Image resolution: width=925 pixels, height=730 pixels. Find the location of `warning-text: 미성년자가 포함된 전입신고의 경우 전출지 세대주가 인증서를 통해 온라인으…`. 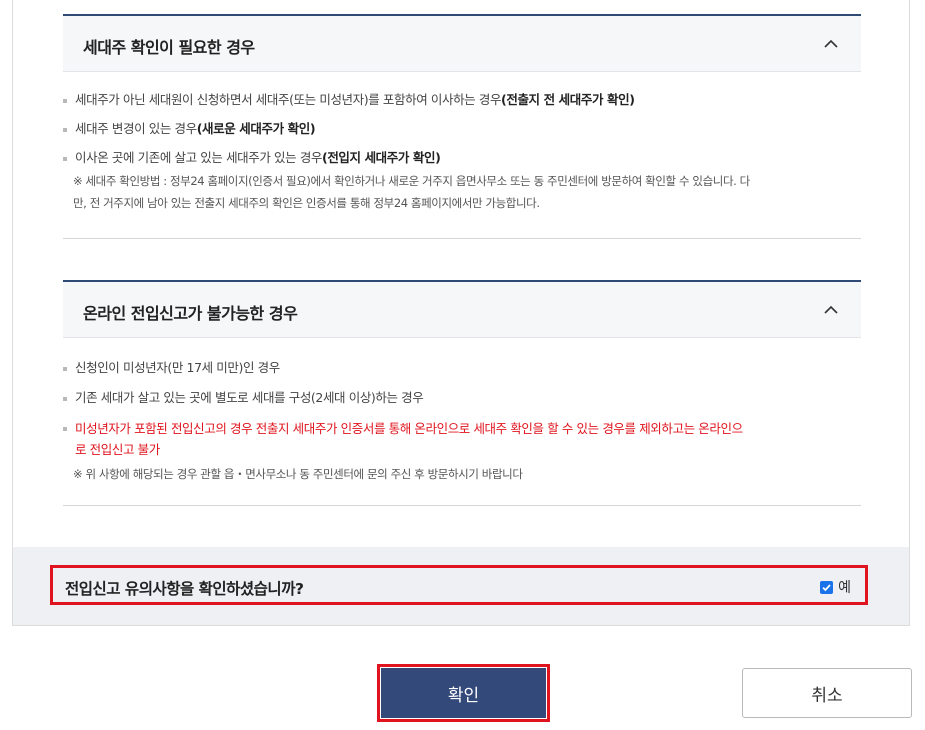

warning-text: 미성년자가 포함된 전입신고의 경우 전출지 세대주가 인증서를 통해 온라인으… is located at coordinates (409, 428).